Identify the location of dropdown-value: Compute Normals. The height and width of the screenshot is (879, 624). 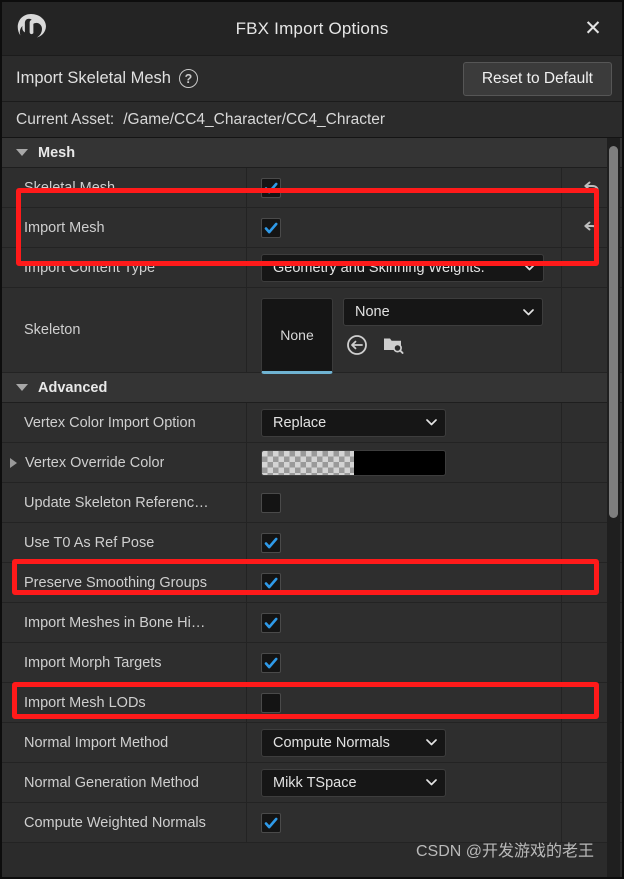
(331, 742).